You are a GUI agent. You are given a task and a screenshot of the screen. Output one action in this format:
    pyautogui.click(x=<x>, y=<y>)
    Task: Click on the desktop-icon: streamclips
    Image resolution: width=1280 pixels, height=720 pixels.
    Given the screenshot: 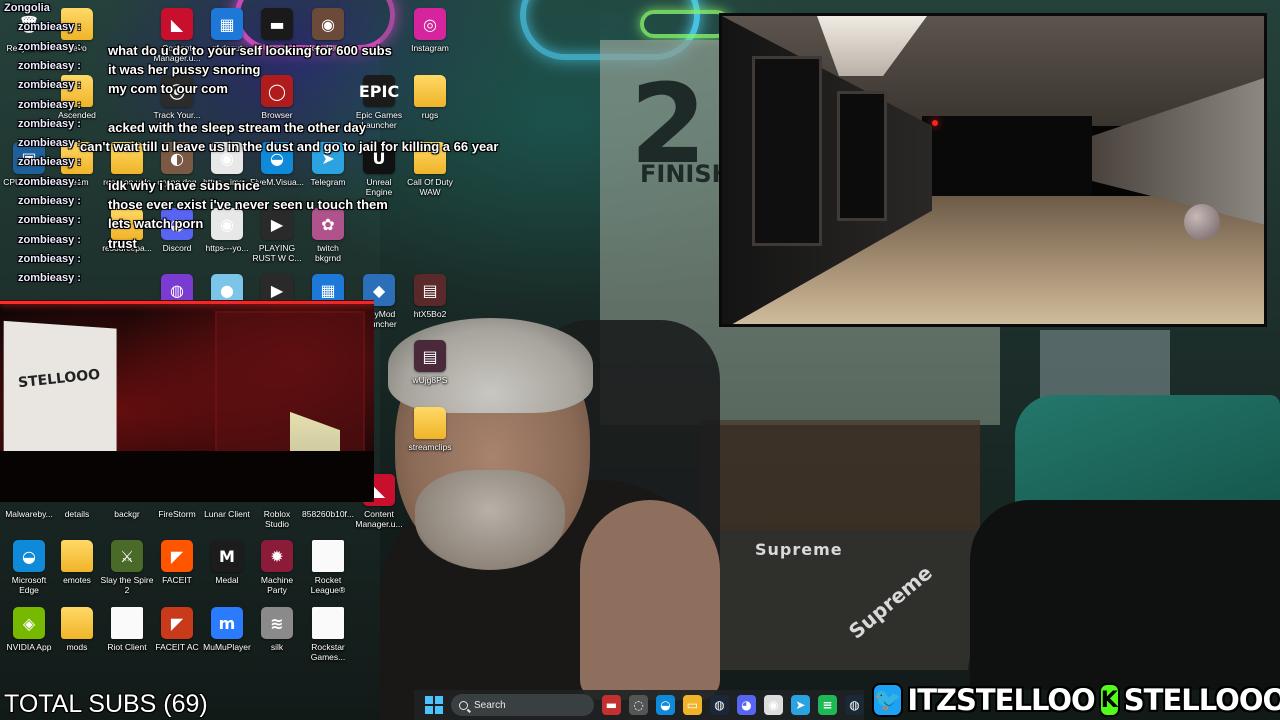 What is the action you would take?
    pyautogui.click(x=430, y=429)
    